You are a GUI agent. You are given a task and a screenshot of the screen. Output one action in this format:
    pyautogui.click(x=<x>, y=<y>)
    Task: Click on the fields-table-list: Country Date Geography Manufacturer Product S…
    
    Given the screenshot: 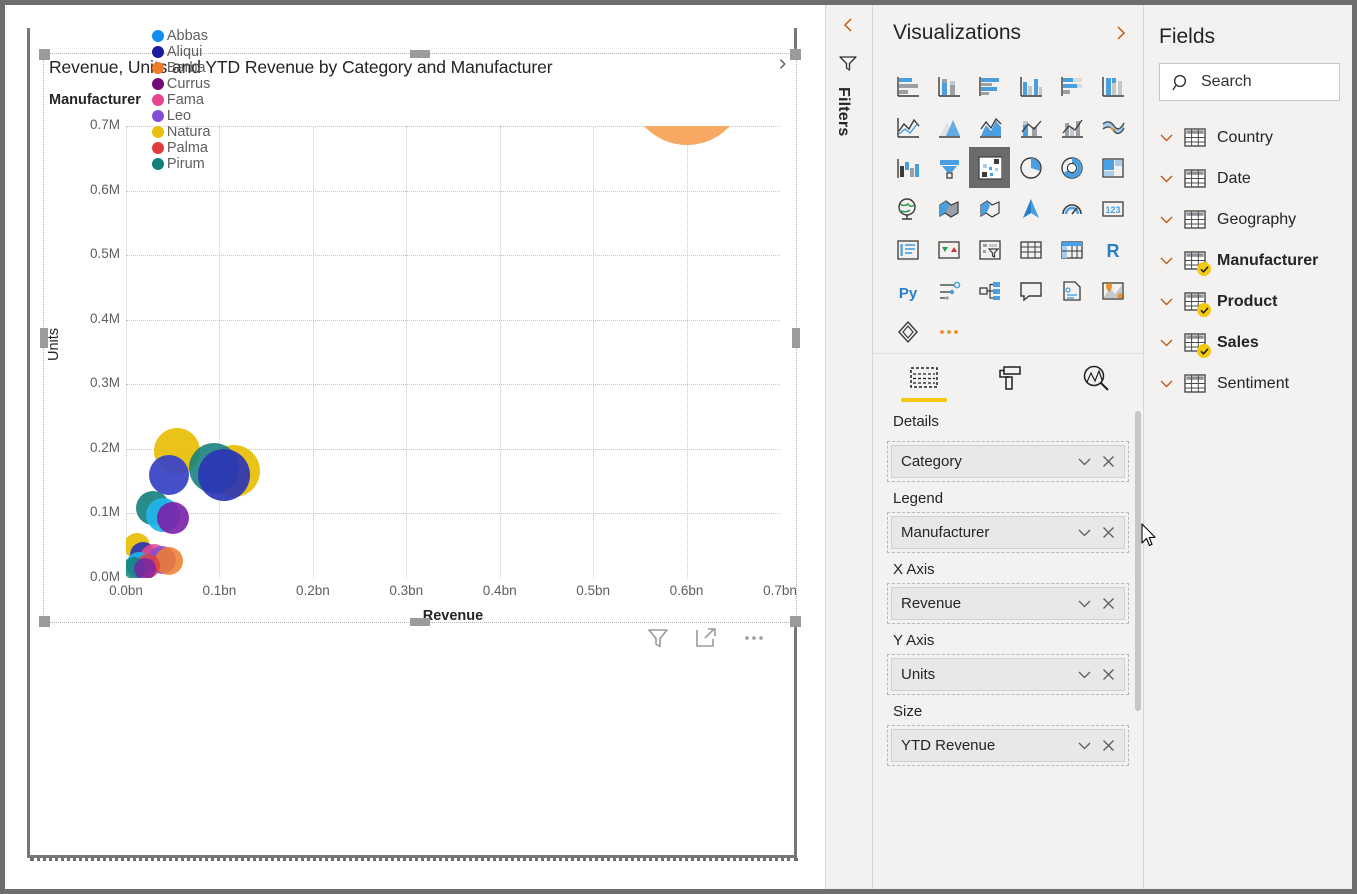 What is the action you would take?
    pyautogui.click(x=1248, y=260)
    